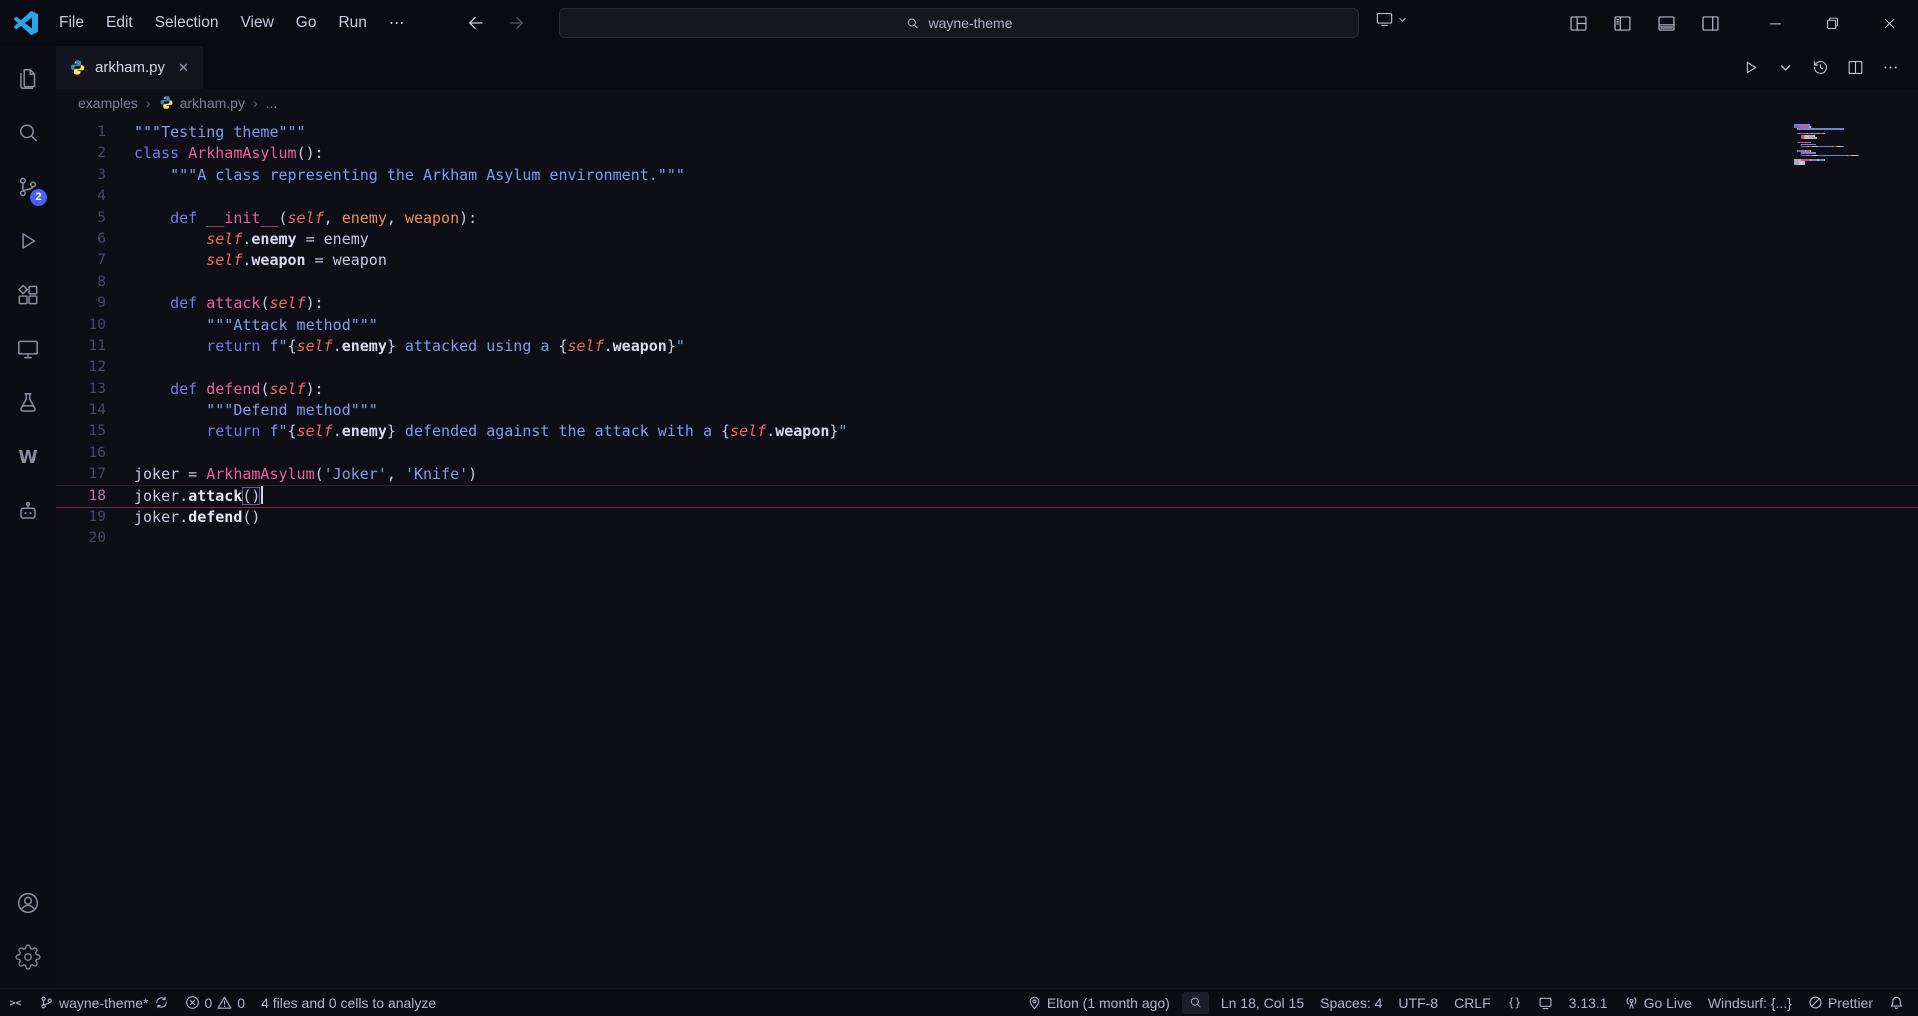  What do you see at coordinates (1820, 67) in the screenshot?
I see `history-button` at bounding box center [1820, 67].